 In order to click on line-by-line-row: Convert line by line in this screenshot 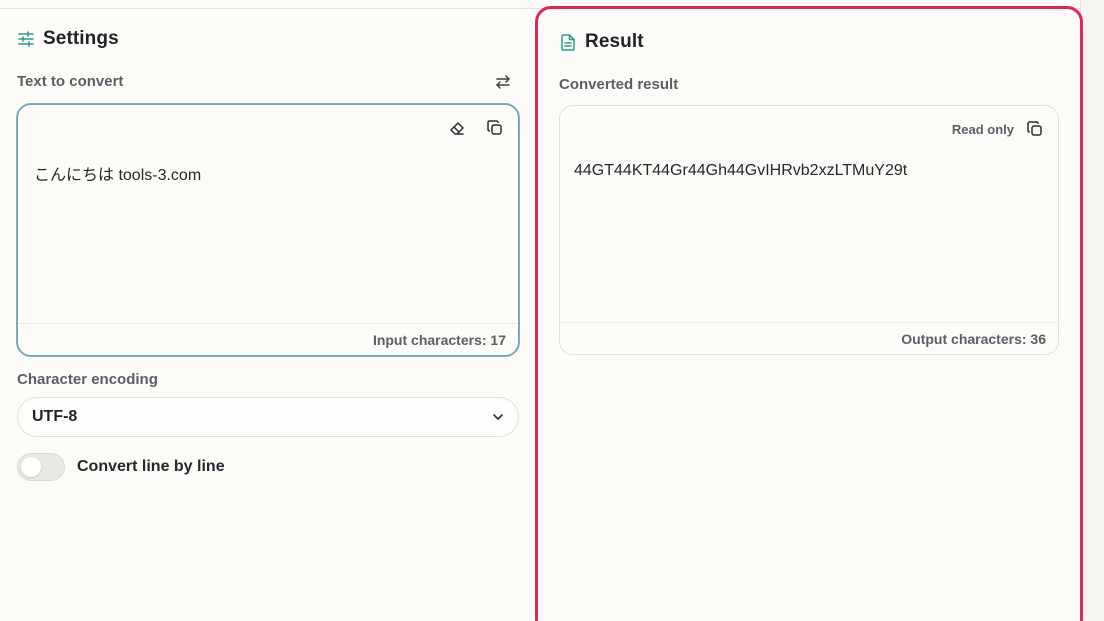, I will do `click(121, 467)`.